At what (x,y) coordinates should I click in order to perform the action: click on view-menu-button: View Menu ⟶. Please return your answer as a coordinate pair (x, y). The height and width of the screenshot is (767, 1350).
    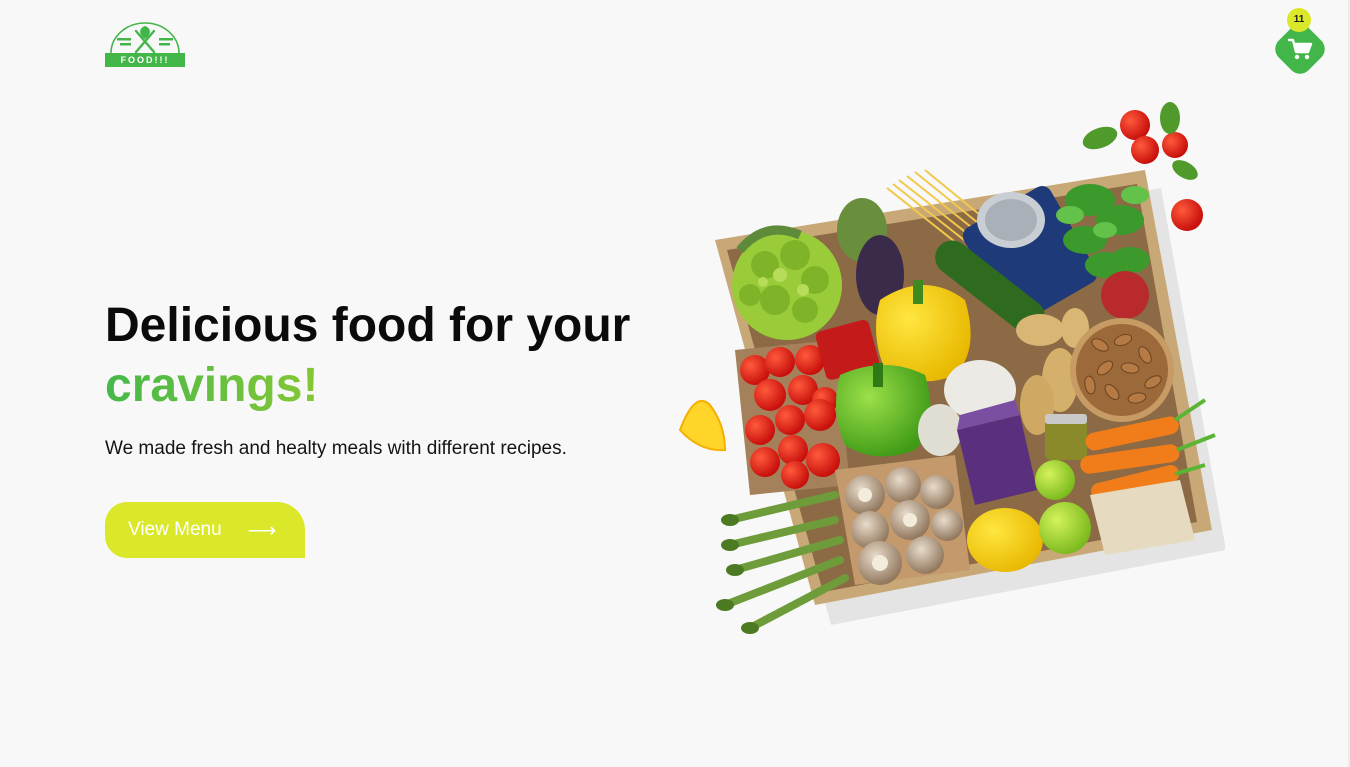
    Looking at the image, I should click on (205, 530).